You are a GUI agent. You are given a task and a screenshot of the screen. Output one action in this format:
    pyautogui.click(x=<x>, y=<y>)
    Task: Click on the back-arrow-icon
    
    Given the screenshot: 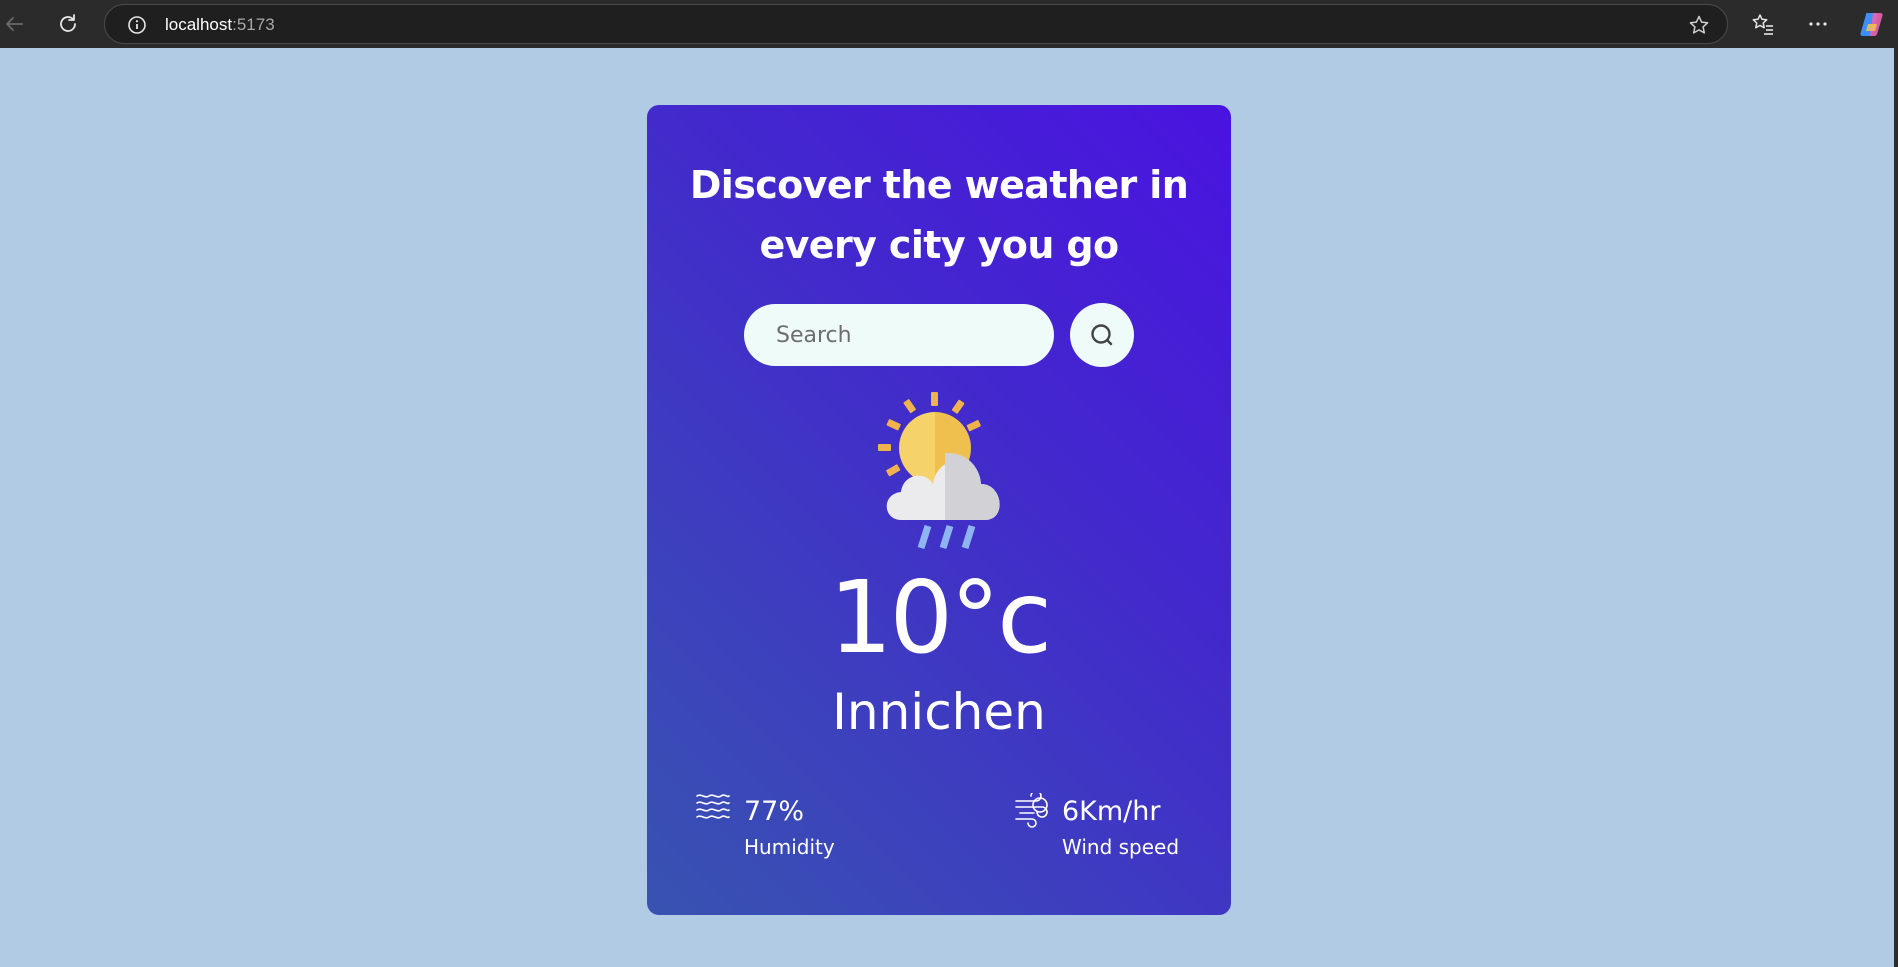 What is the action you would take?
    pyautogui.click(x=16, y=24)
    